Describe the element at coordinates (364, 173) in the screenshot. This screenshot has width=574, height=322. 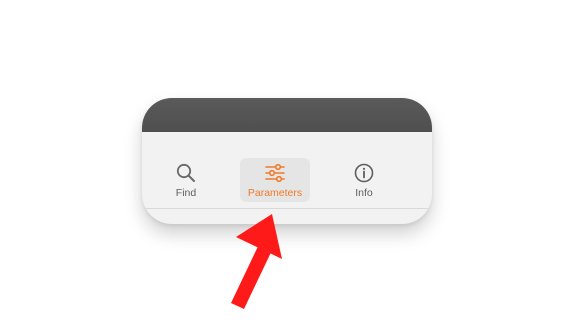
I see `info-icon` at that location.